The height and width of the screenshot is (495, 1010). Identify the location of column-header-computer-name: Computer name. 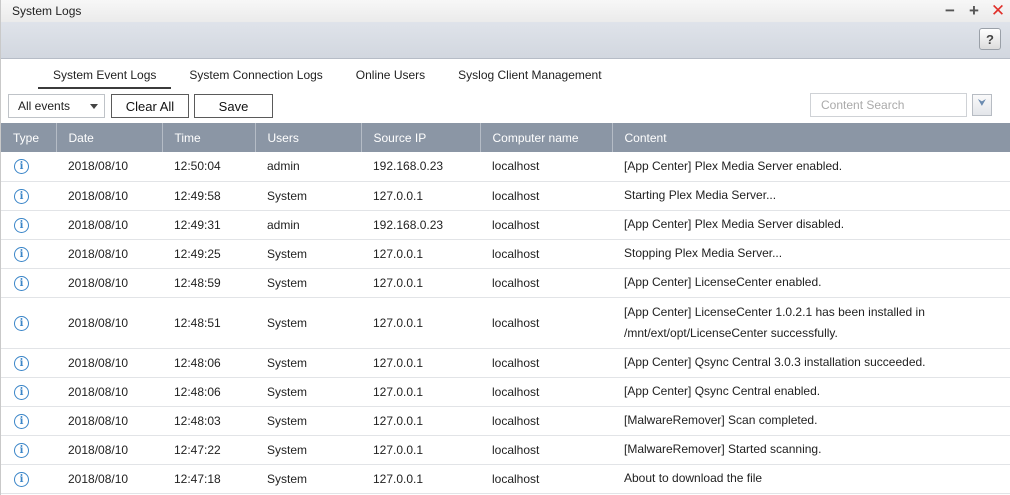
(546, 137).